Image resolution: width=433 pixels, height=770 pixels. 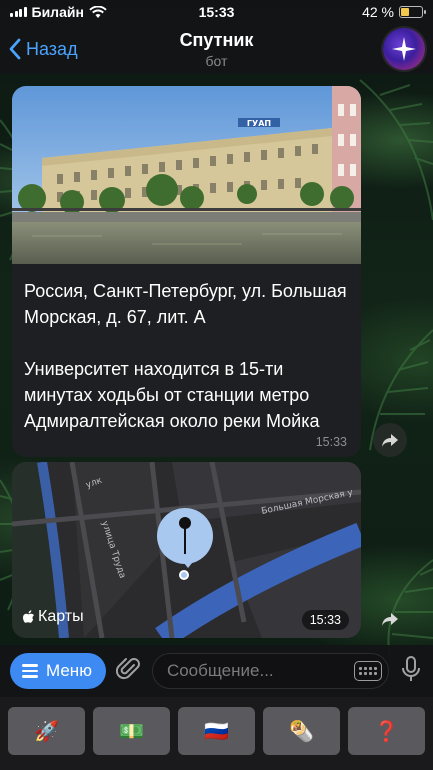 What do you see at coordinates (131, 731) in the screenshot?
I see `money-button: 💵` at bounding box center [131, 731].